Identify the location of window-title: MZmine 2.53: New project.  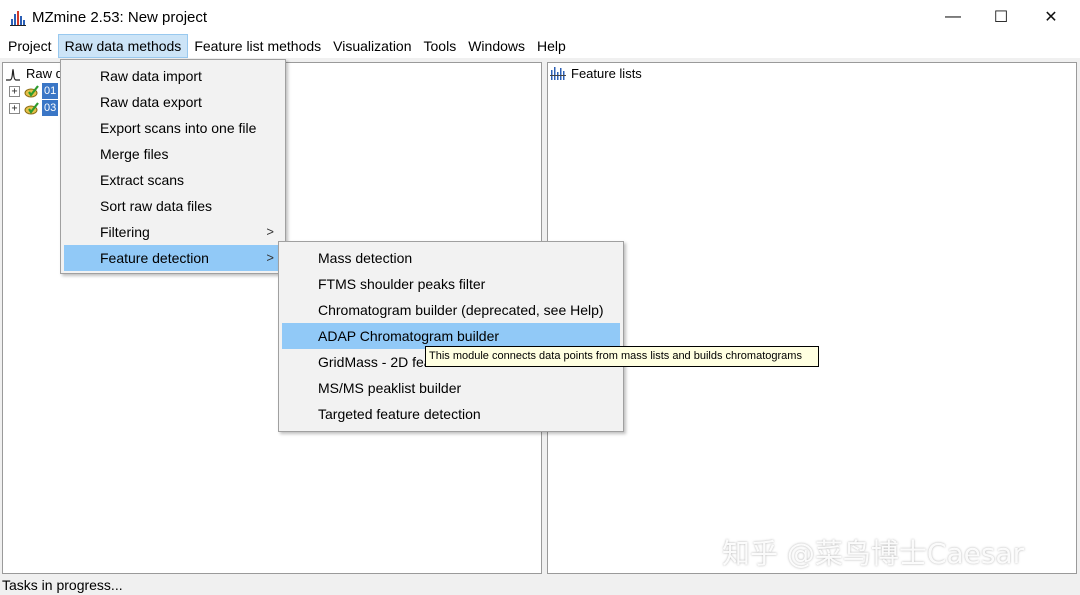
(120, 17).